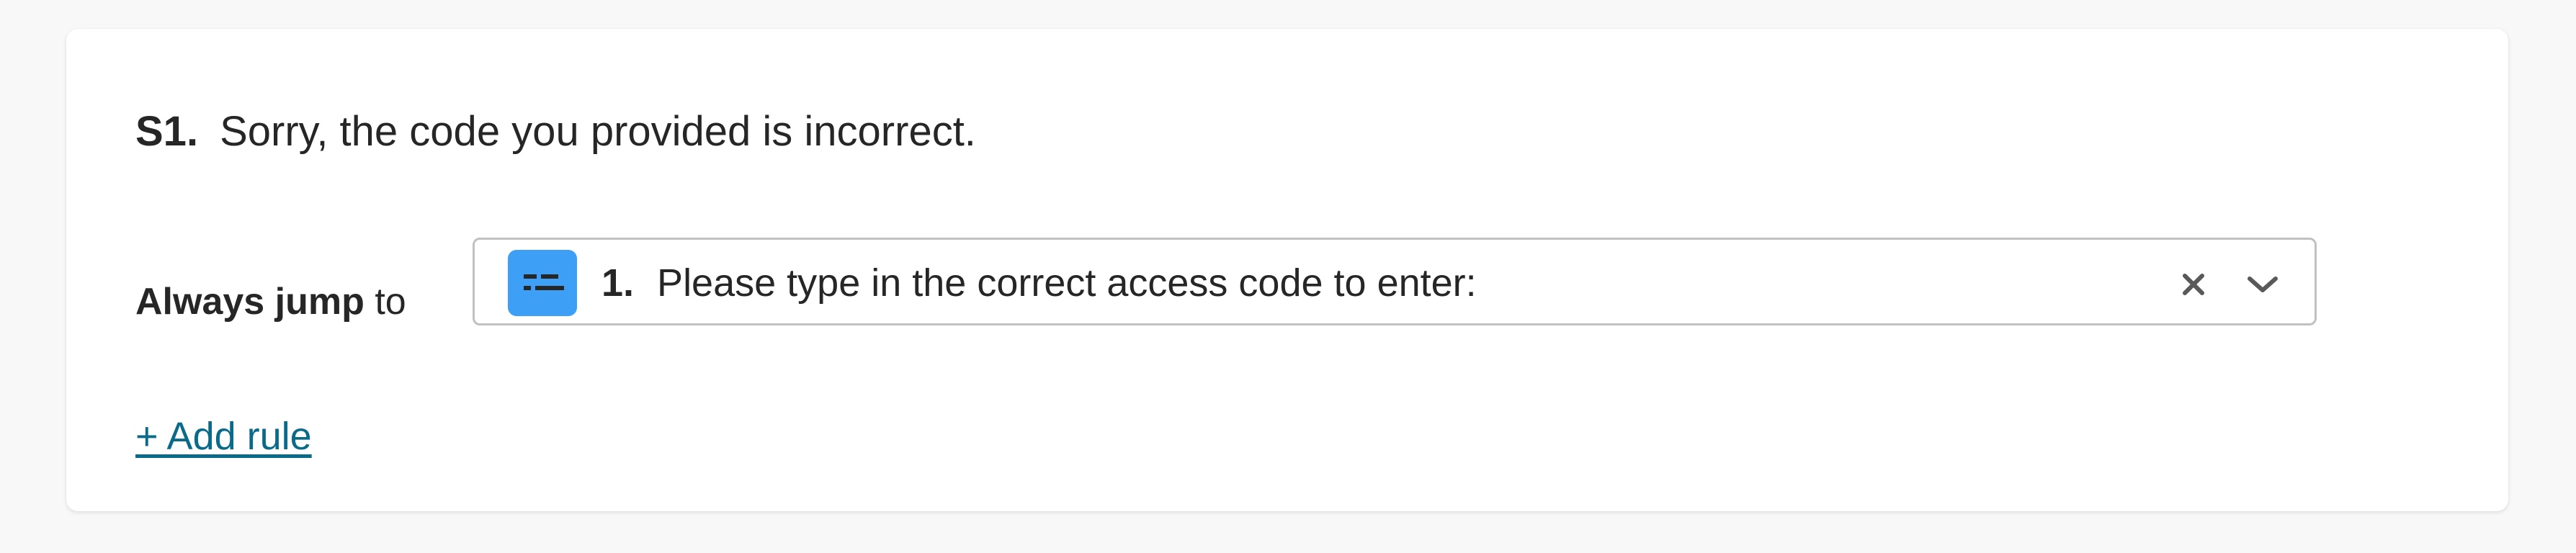  I want to click on jump-rule-label-strong: Always jump, so click(250, 302).